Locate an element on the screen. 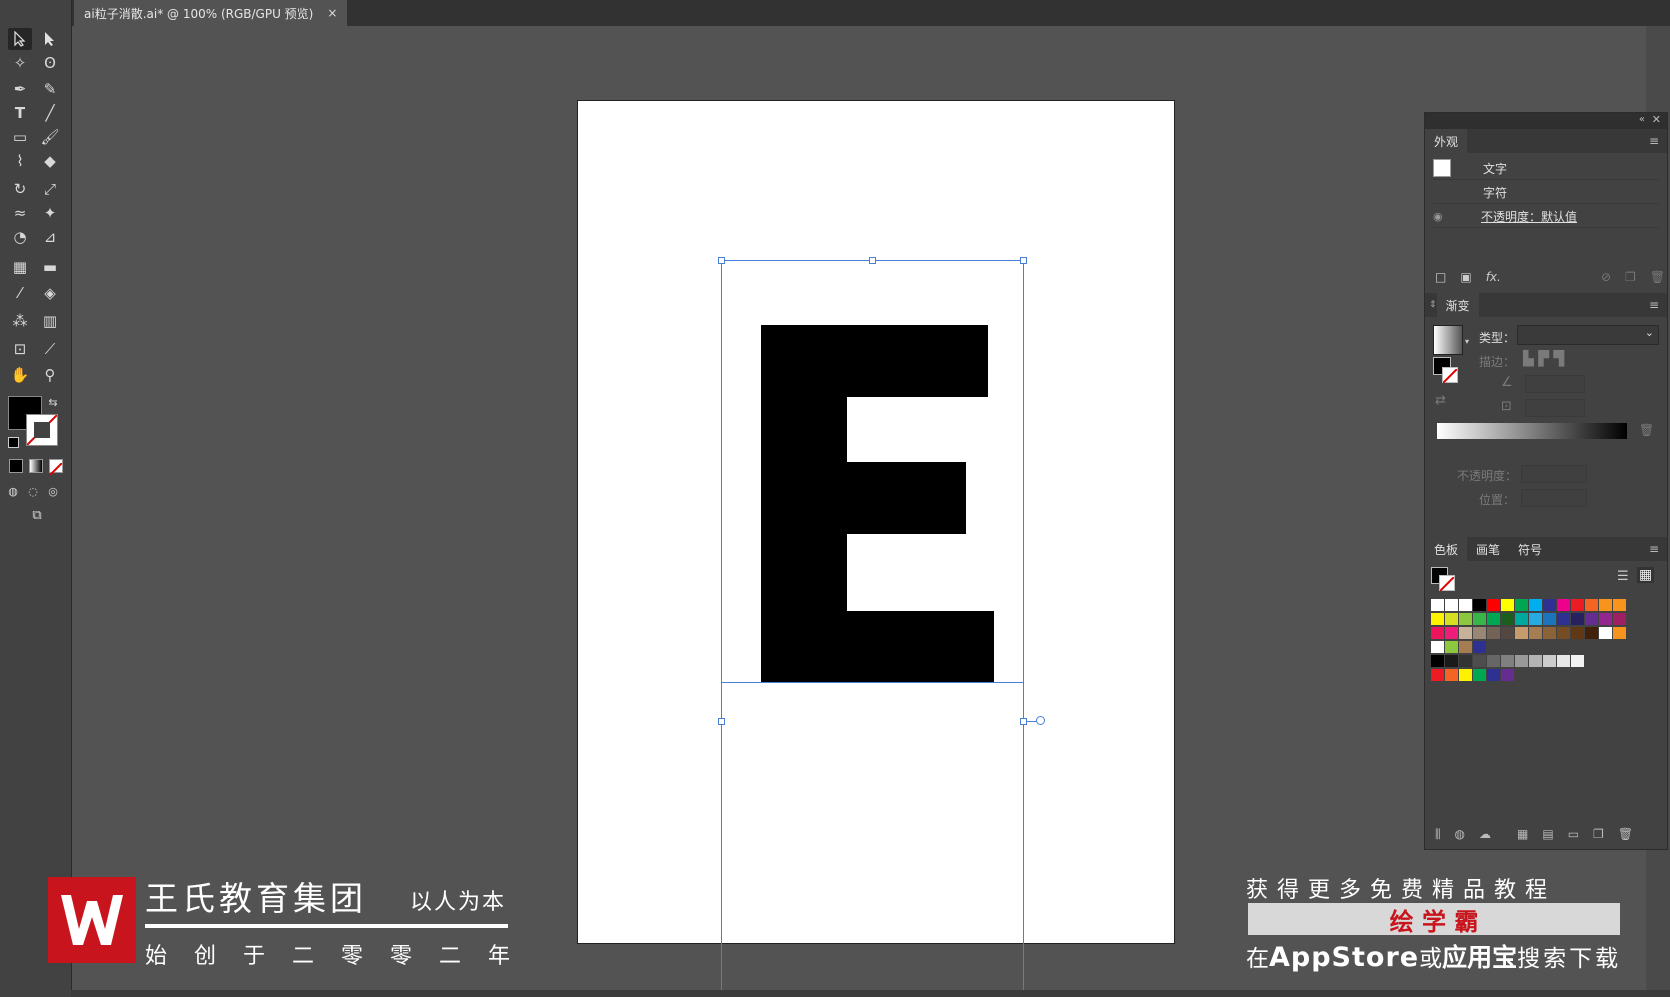 Image resolution: width=1670 pixels, height=997 pixels. close-tab-icon: × is located at coordinates (332, 13).